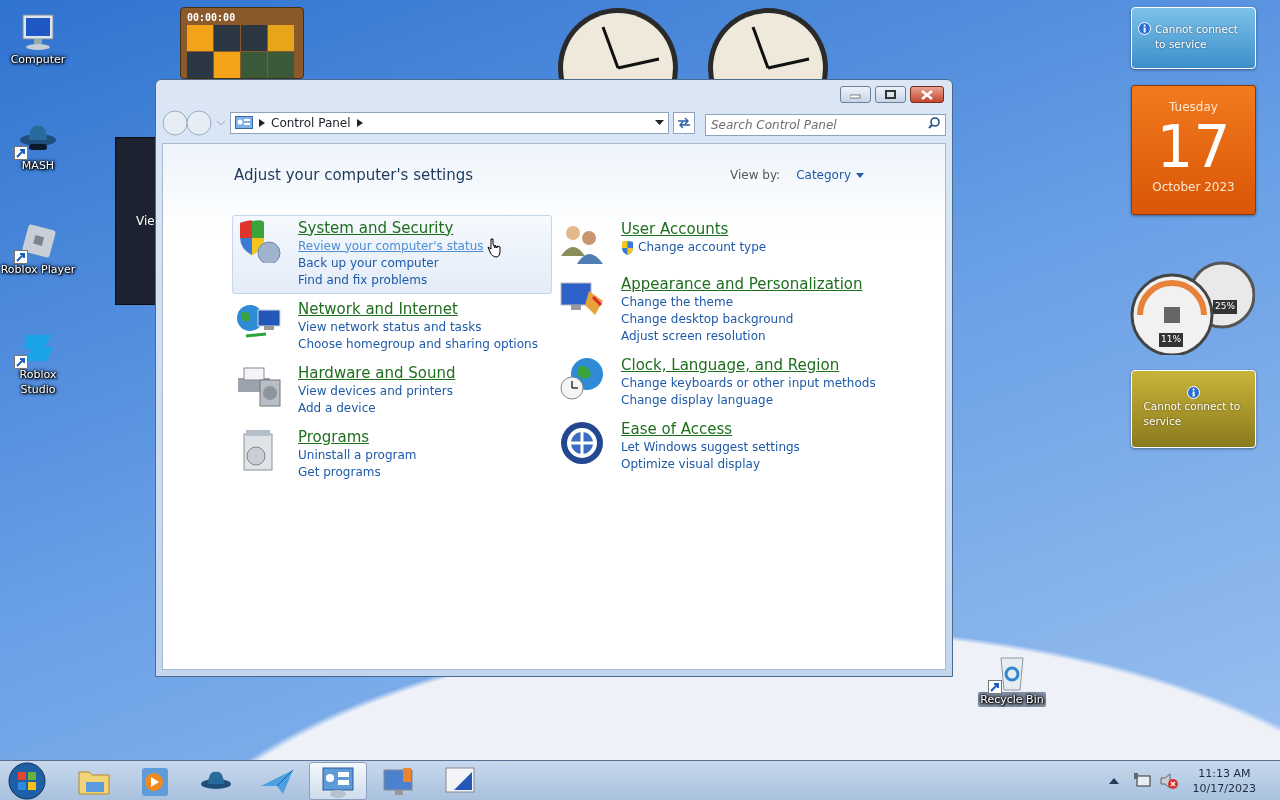 The image size is (1280, 800). Describe the element at coordinates (742, 284) in the screenshot. I see `category-title: Appearance and Personalization` at that location.